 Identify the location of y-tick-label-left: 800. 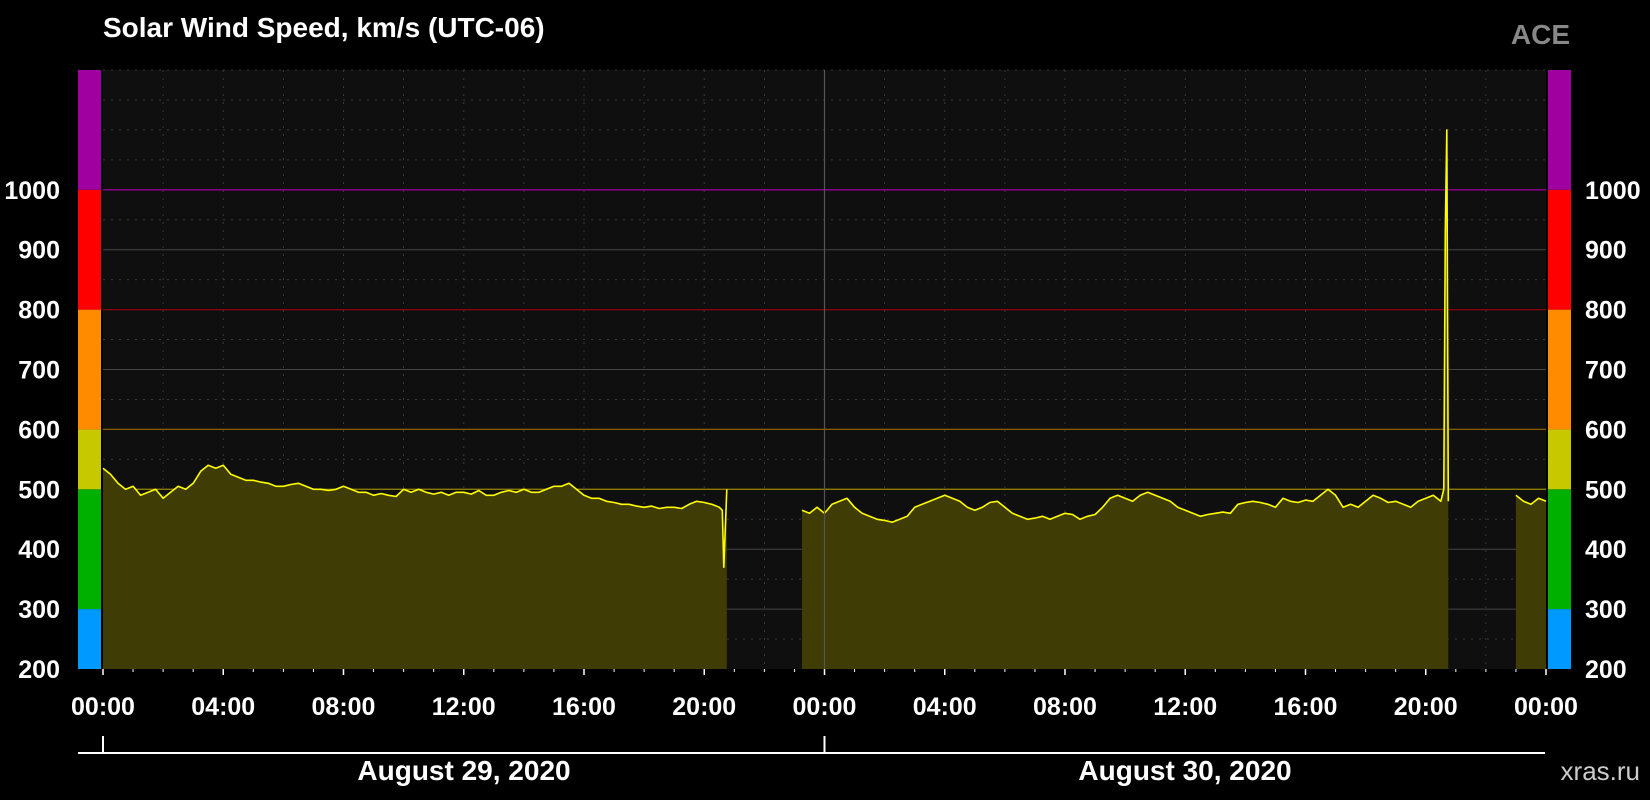
(39, 311).